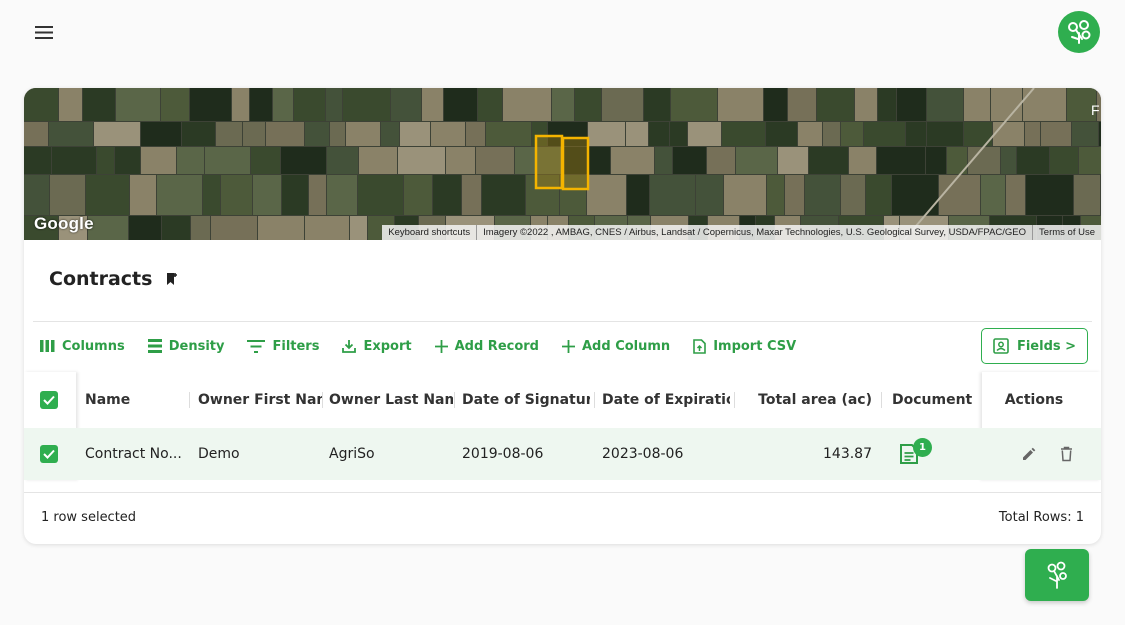 The height and width of the screenshot is (625, 1125). Describe the element at coordinates (44, 32) in the screenshot. I see `menu-button` at that location.